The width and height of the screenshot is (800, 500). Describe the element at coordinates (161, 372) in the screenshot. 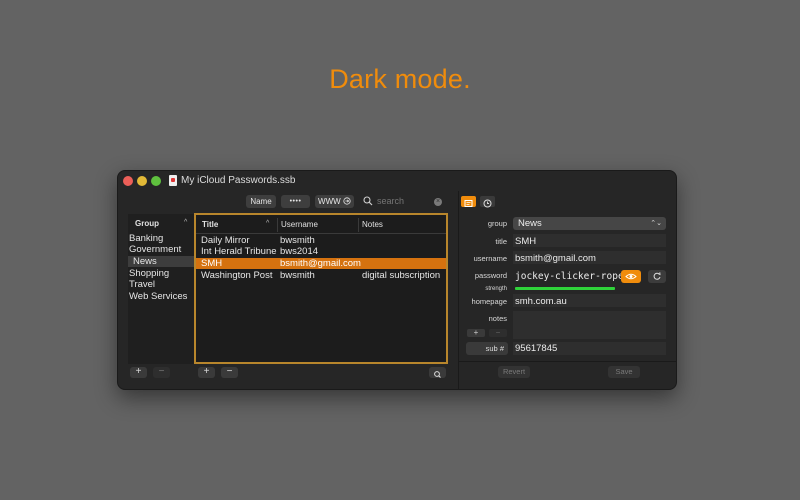

I see `remove-group-button: −` at that location.